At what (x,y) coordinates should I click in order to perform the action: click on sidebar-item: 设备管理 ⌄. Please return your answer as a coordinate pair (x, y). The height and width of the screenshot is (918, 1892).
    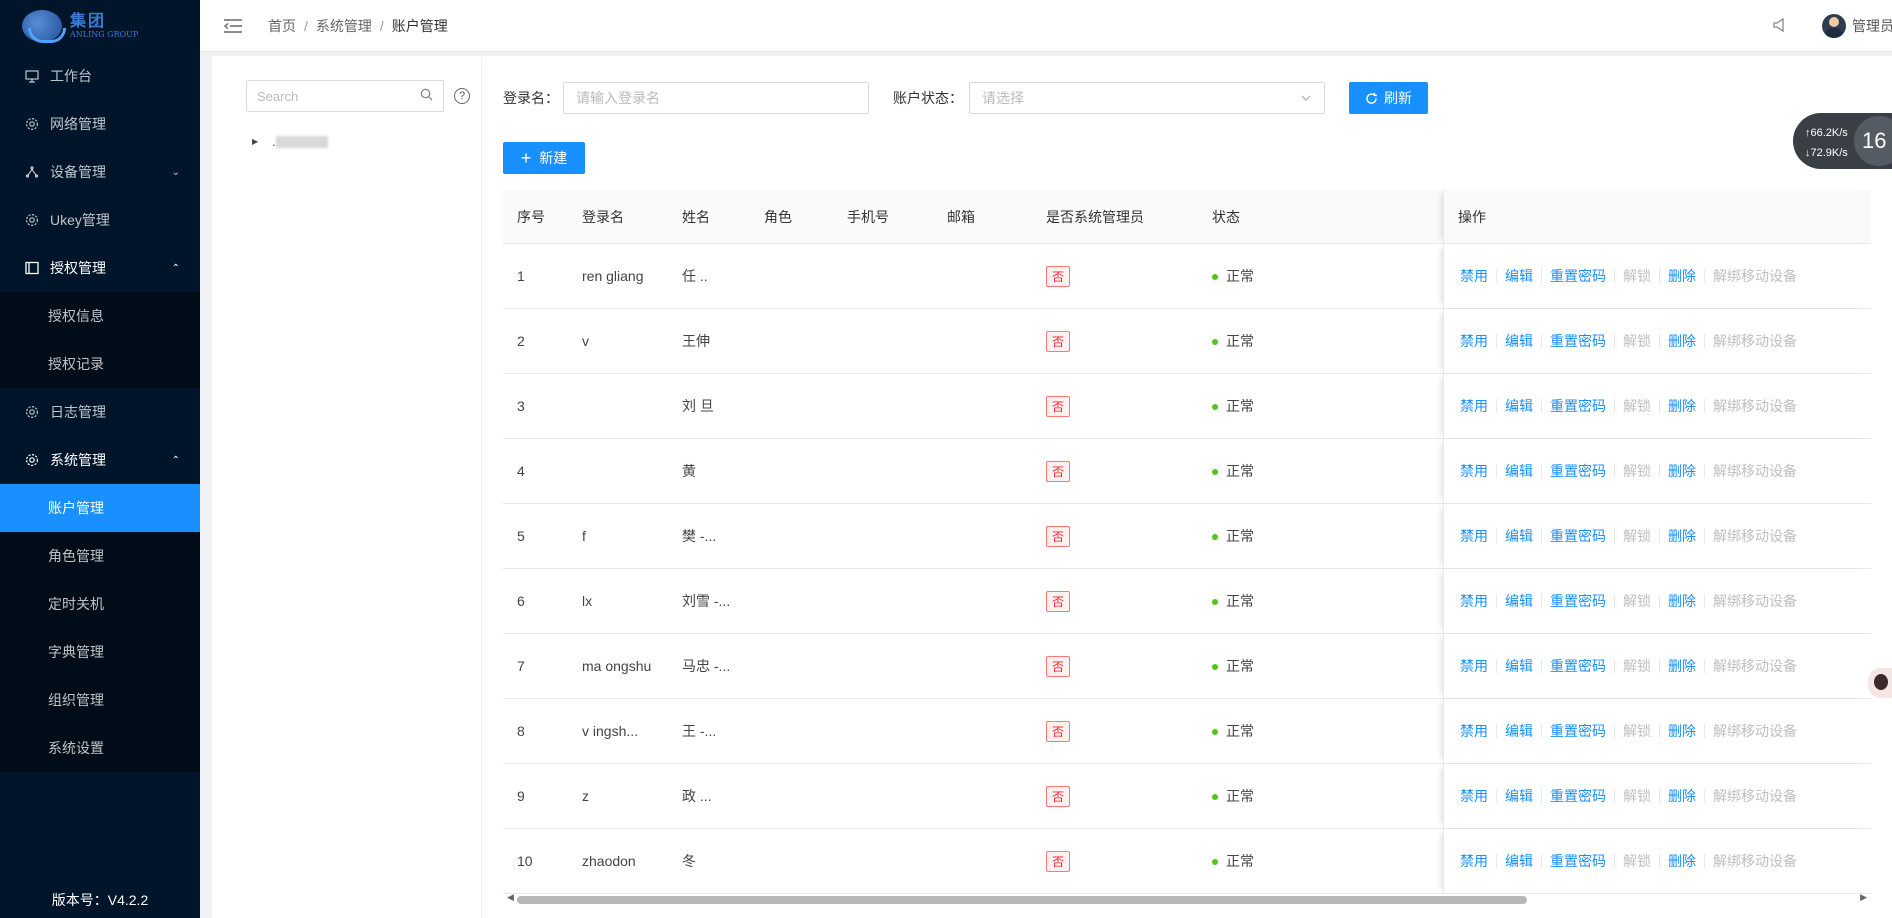
    Looking at the image, I should click on (100, 172).